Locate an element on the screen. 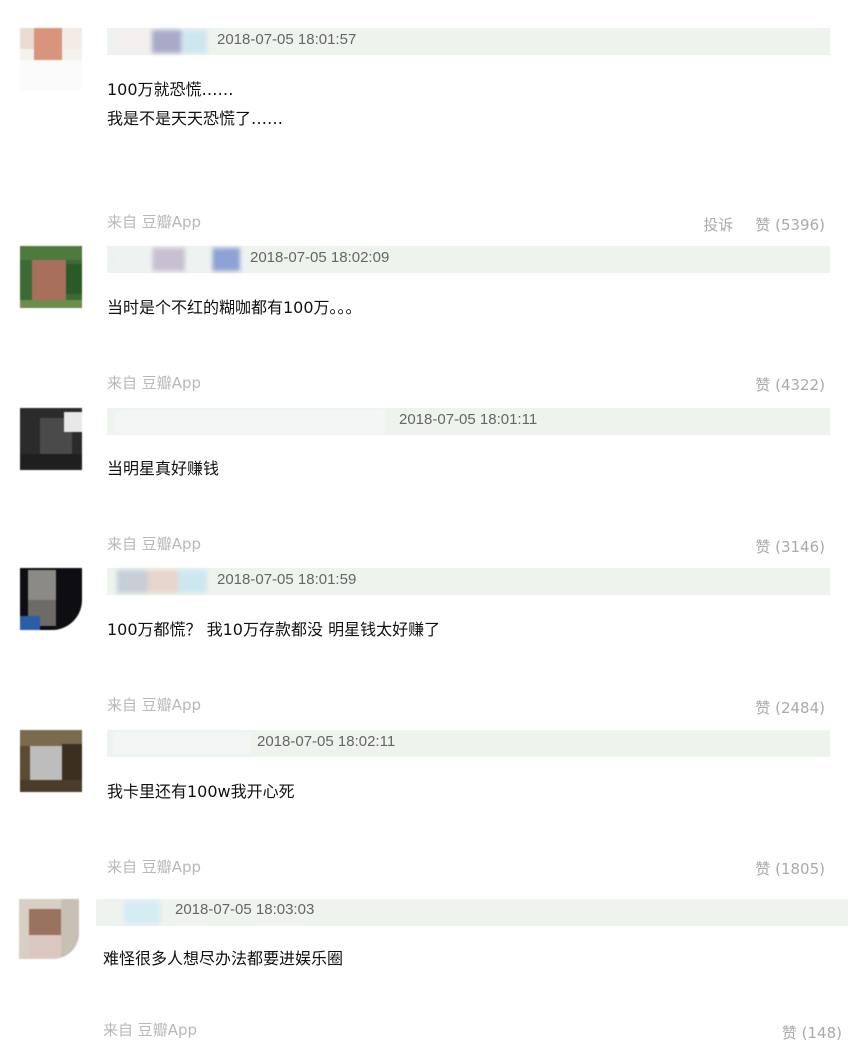 The image size is (852, 1045). report-link: 投诉 is located at coordinates (718, 225).